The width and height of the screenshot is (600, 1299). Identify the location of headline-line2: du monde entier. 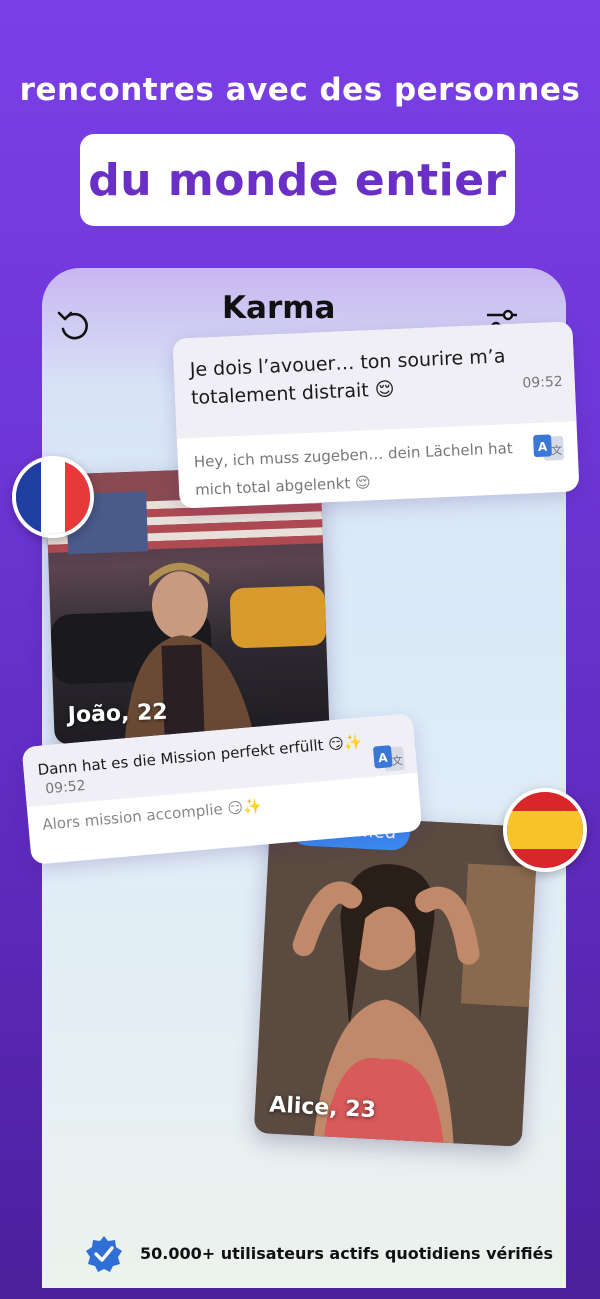
(297, 180).